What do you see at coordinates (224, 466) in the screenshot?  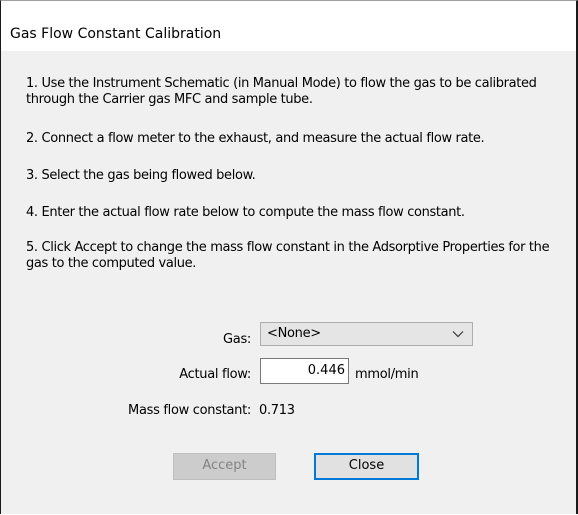 I see `accept-button: Accept` at bounding box center [224, 466].